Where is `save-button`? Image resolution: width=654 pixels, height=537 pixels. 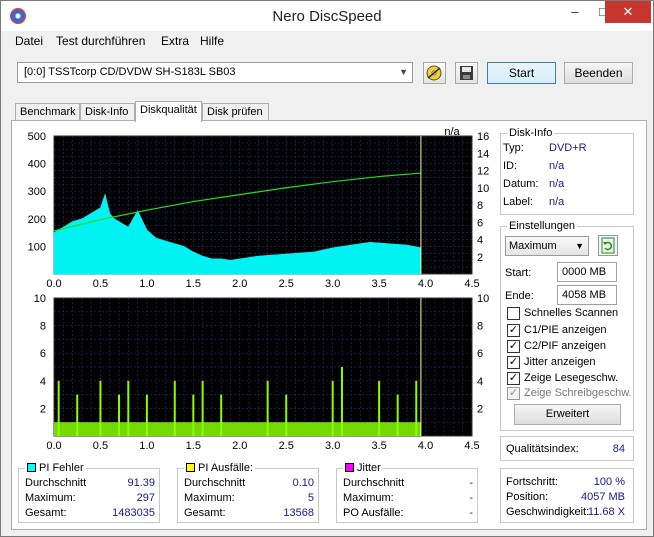 save-button is located at coordinates (466, 73).